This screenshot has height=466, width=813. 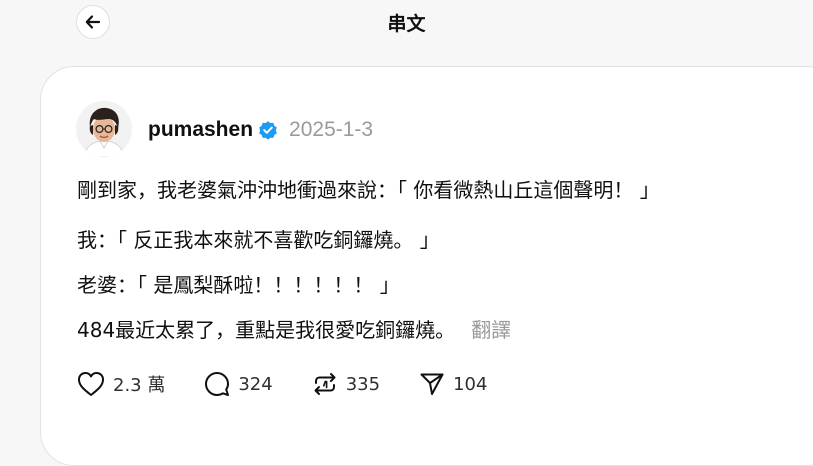 What do you see at coordinates (363, 384) in the screenshot?
I see `repost-count: 335` at bounding box center [363, 384].